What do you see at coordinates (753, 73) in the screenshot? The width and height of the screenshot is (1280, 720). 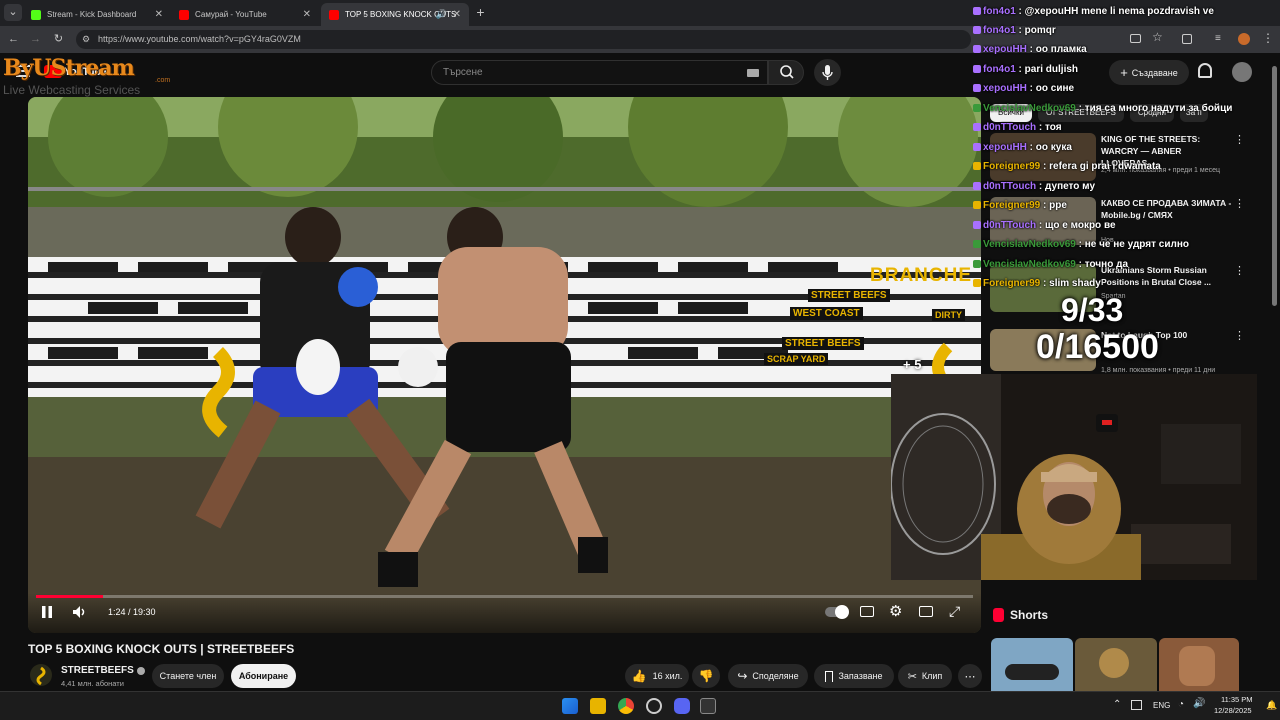 I see `keyboard-icon` at bounding box center [753, 73].